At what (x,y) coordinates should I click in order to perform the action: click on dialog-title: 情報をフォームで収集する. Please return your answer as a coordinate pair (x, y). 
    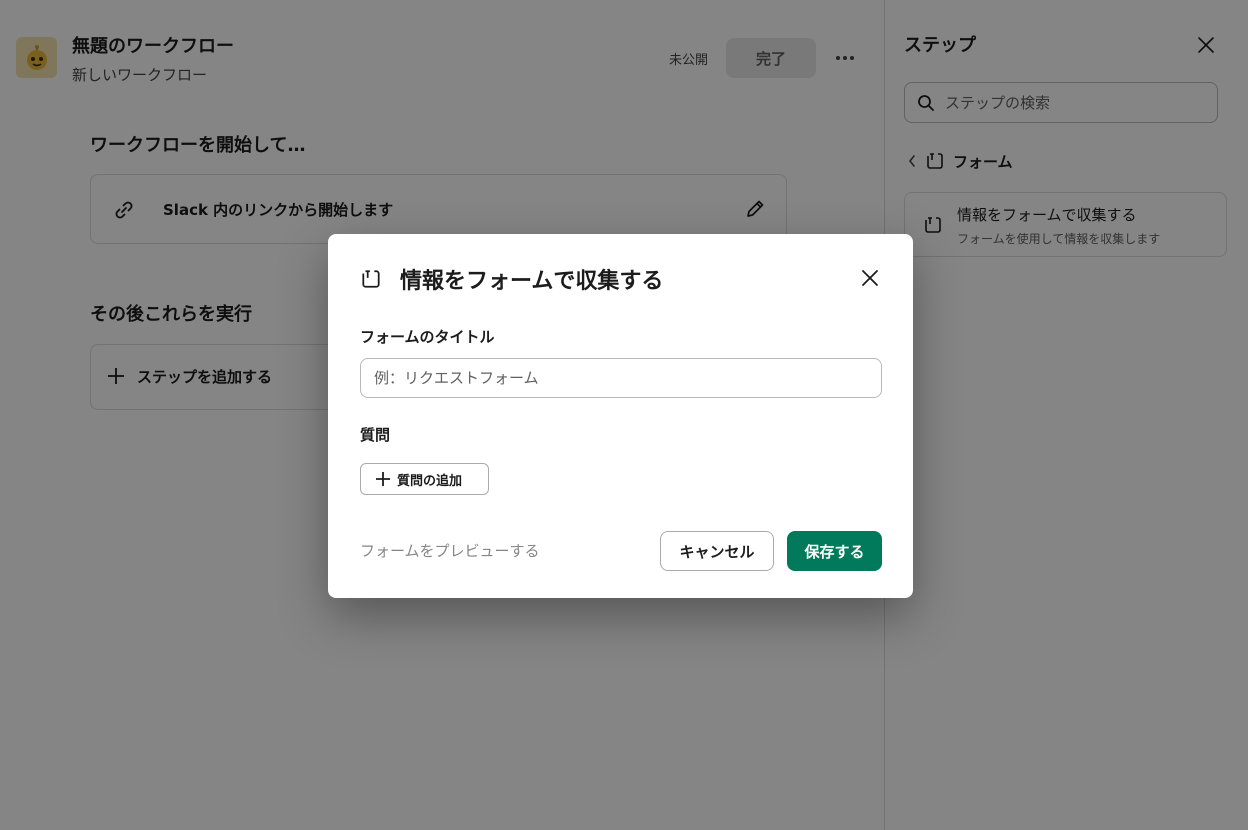
    Looking at the image, I should click on (532, 281).